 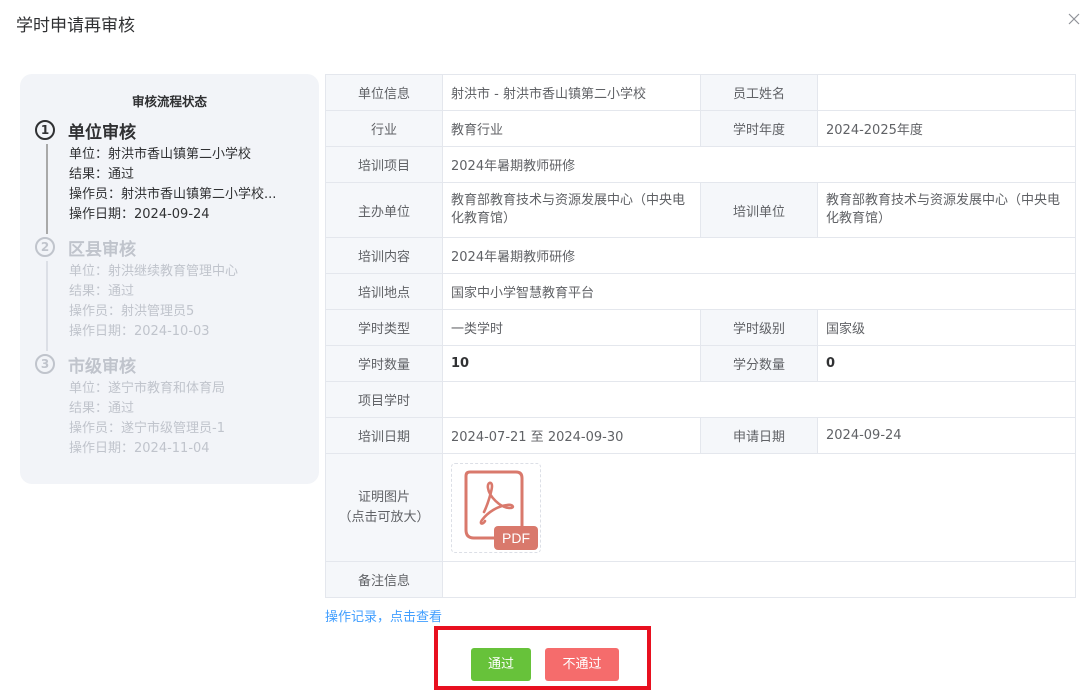 I want to click on step-date: 操作日期：2024-10-03, so click(x=139, y=331).